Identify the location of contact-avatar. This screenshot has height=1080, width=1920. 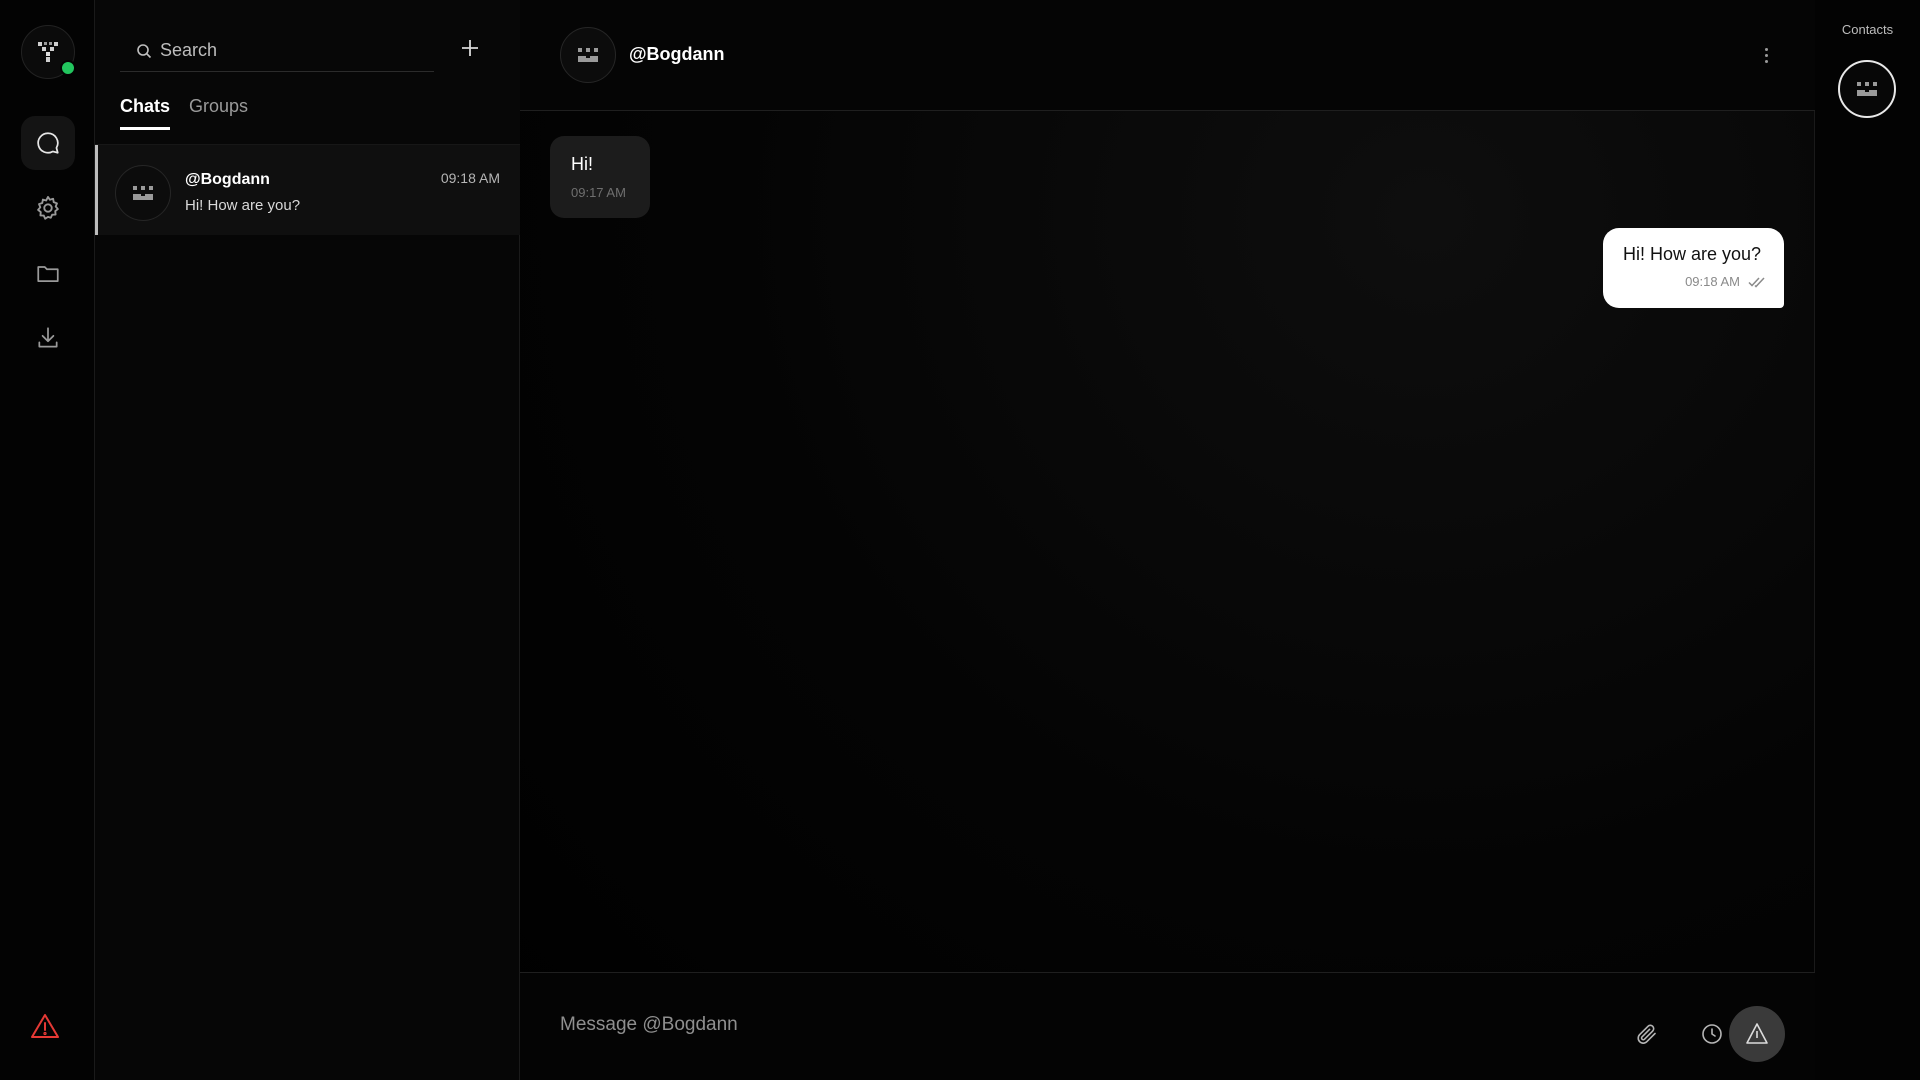
(1867, 89).